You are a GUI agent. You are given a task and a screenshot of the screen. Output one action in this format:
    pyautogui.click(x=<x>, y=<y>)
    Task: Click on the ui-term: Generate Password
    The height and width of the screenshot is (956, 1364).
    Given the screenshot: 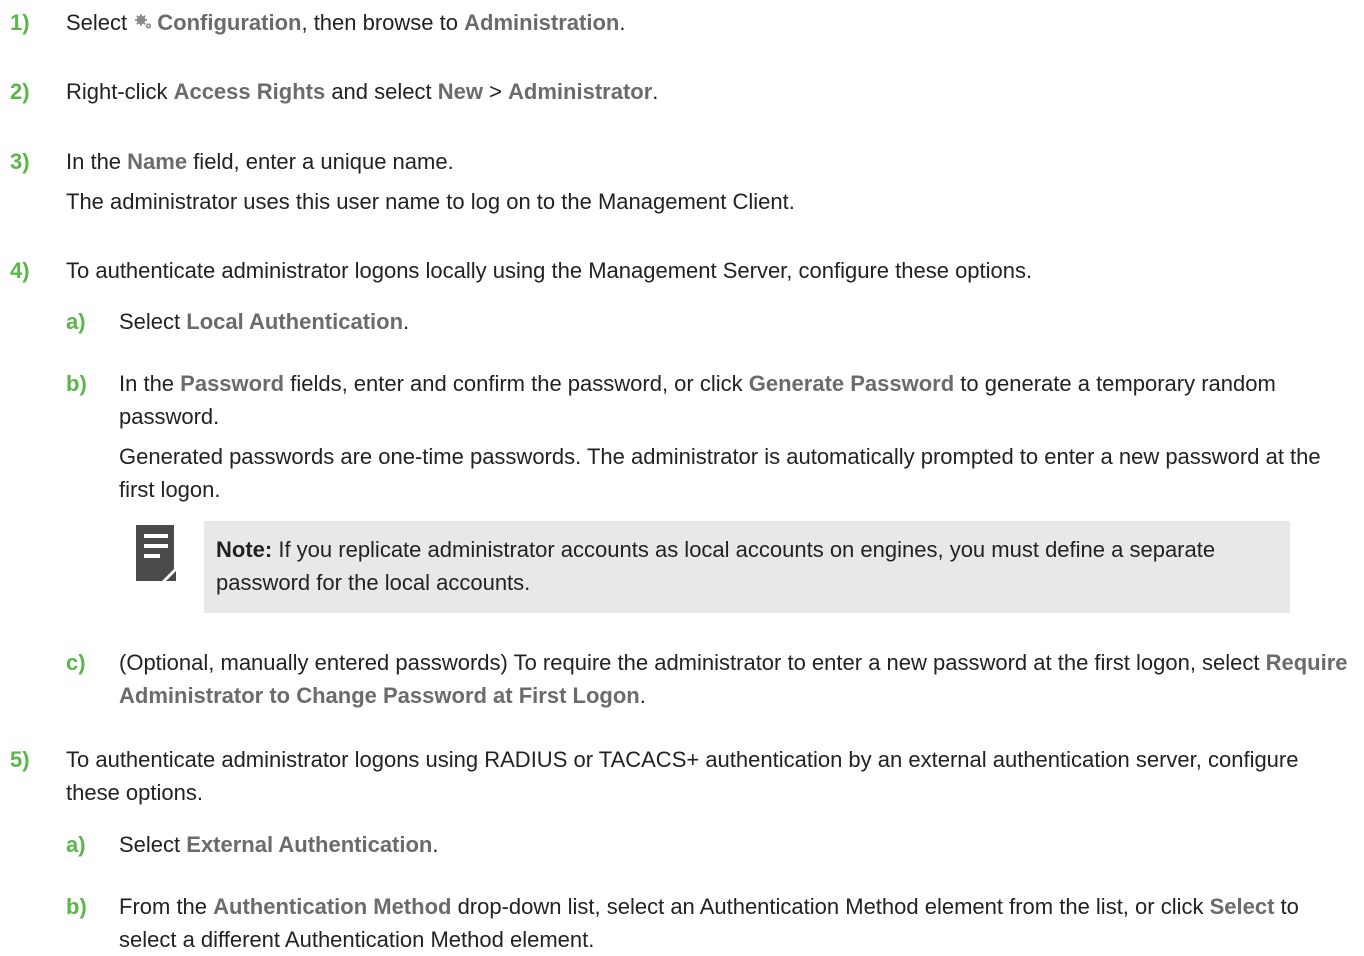 What is the action you would take?
    pyautogui.click(x=851, y=383)
    